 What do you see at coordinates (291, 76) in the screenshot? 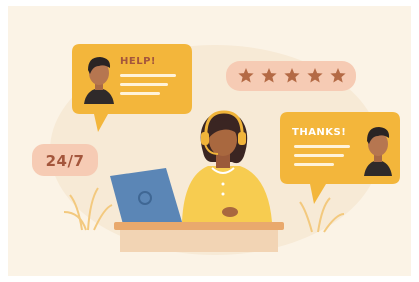
I see `star-rating` at bounding box center [291, 76].